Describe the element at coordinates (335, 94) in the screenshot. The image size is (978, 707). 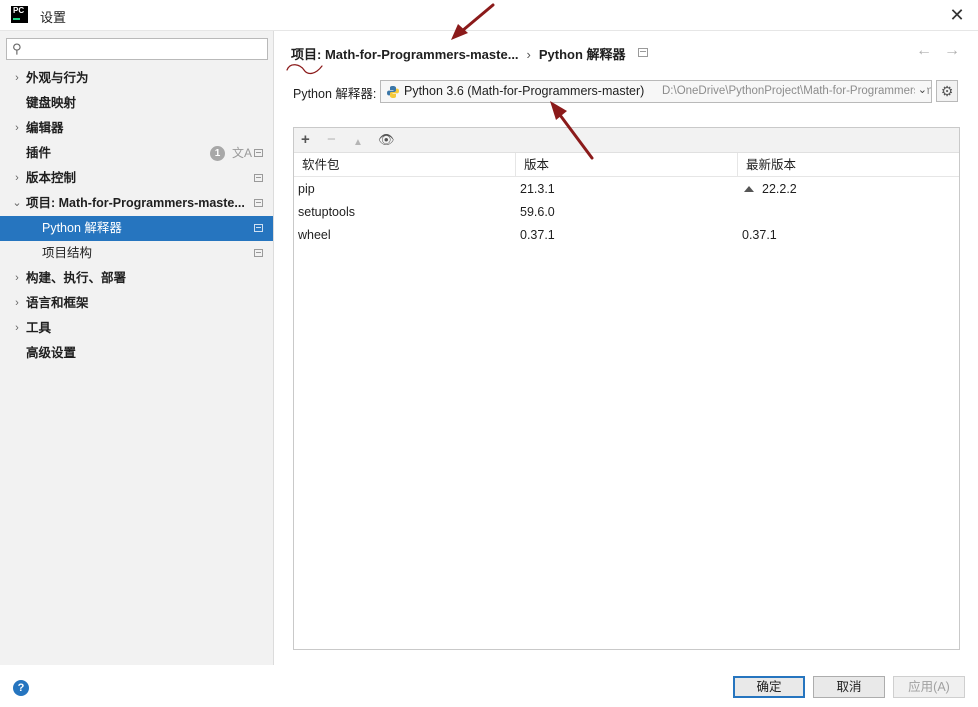
I see `interpreter-label: Python 解释器:` at that location.